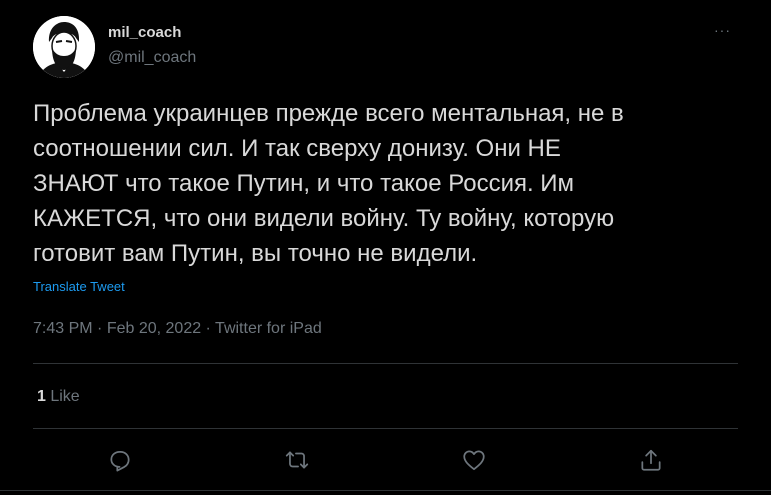 This screenshot has height=495, width=771. Describe the element at coordinates (41, 396) in the screenshot. I see `like-count: 1` at that location.